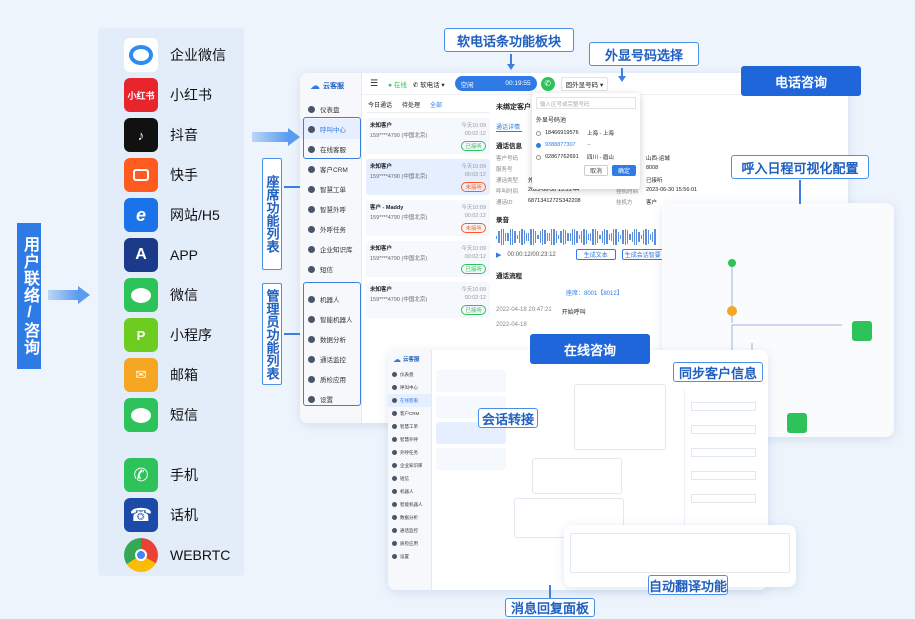 This screenshot has height=619, width=915. What do you see at coordinates (586, 157) in the screenshot?
I see `outbound-number-option: 02867762691 四川 - 眉山` at bounding box center [586, 157].